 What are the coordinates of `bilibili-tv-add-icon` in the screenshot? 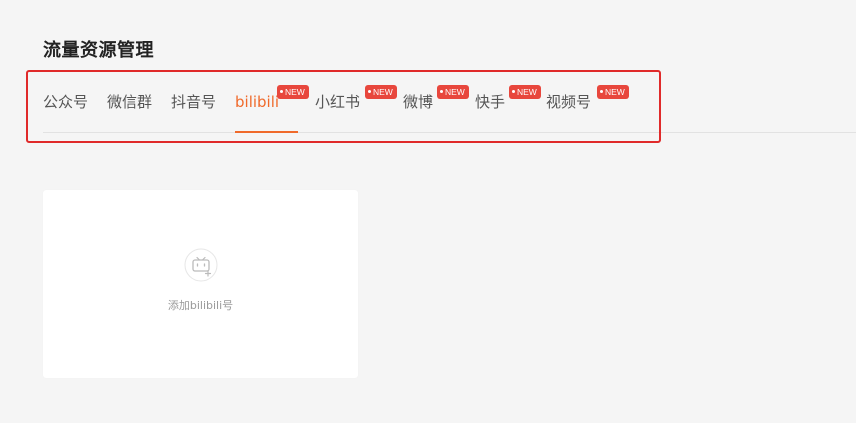 It's located at (201, 265).